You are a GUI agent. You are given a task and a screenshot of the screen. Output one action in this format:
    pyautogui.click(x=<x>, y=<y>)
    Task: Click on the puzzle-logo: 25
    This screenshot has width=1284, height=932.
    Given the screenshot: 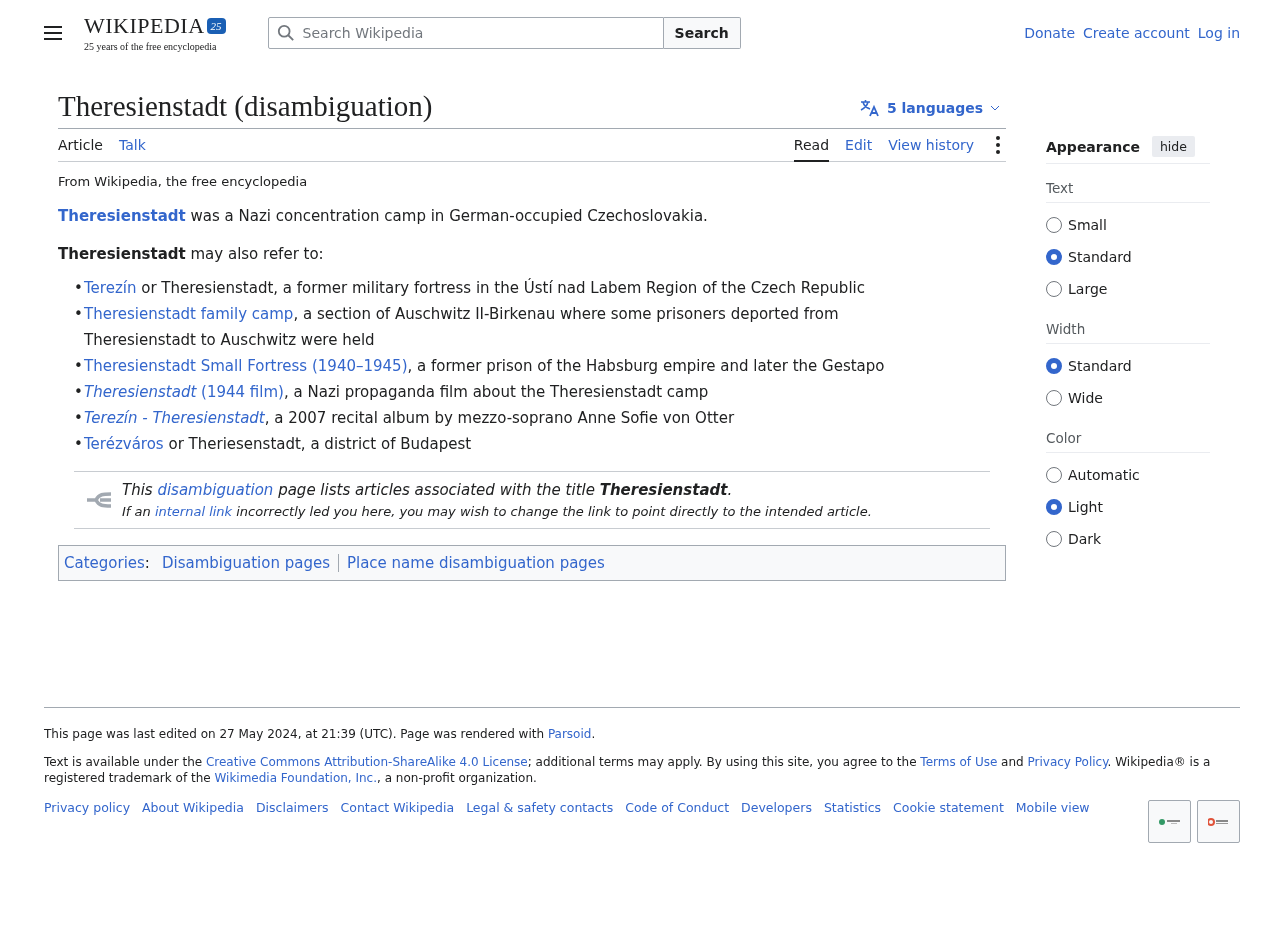 What is the action you would take?
    pyautogui.click(x=216, y=26)
    